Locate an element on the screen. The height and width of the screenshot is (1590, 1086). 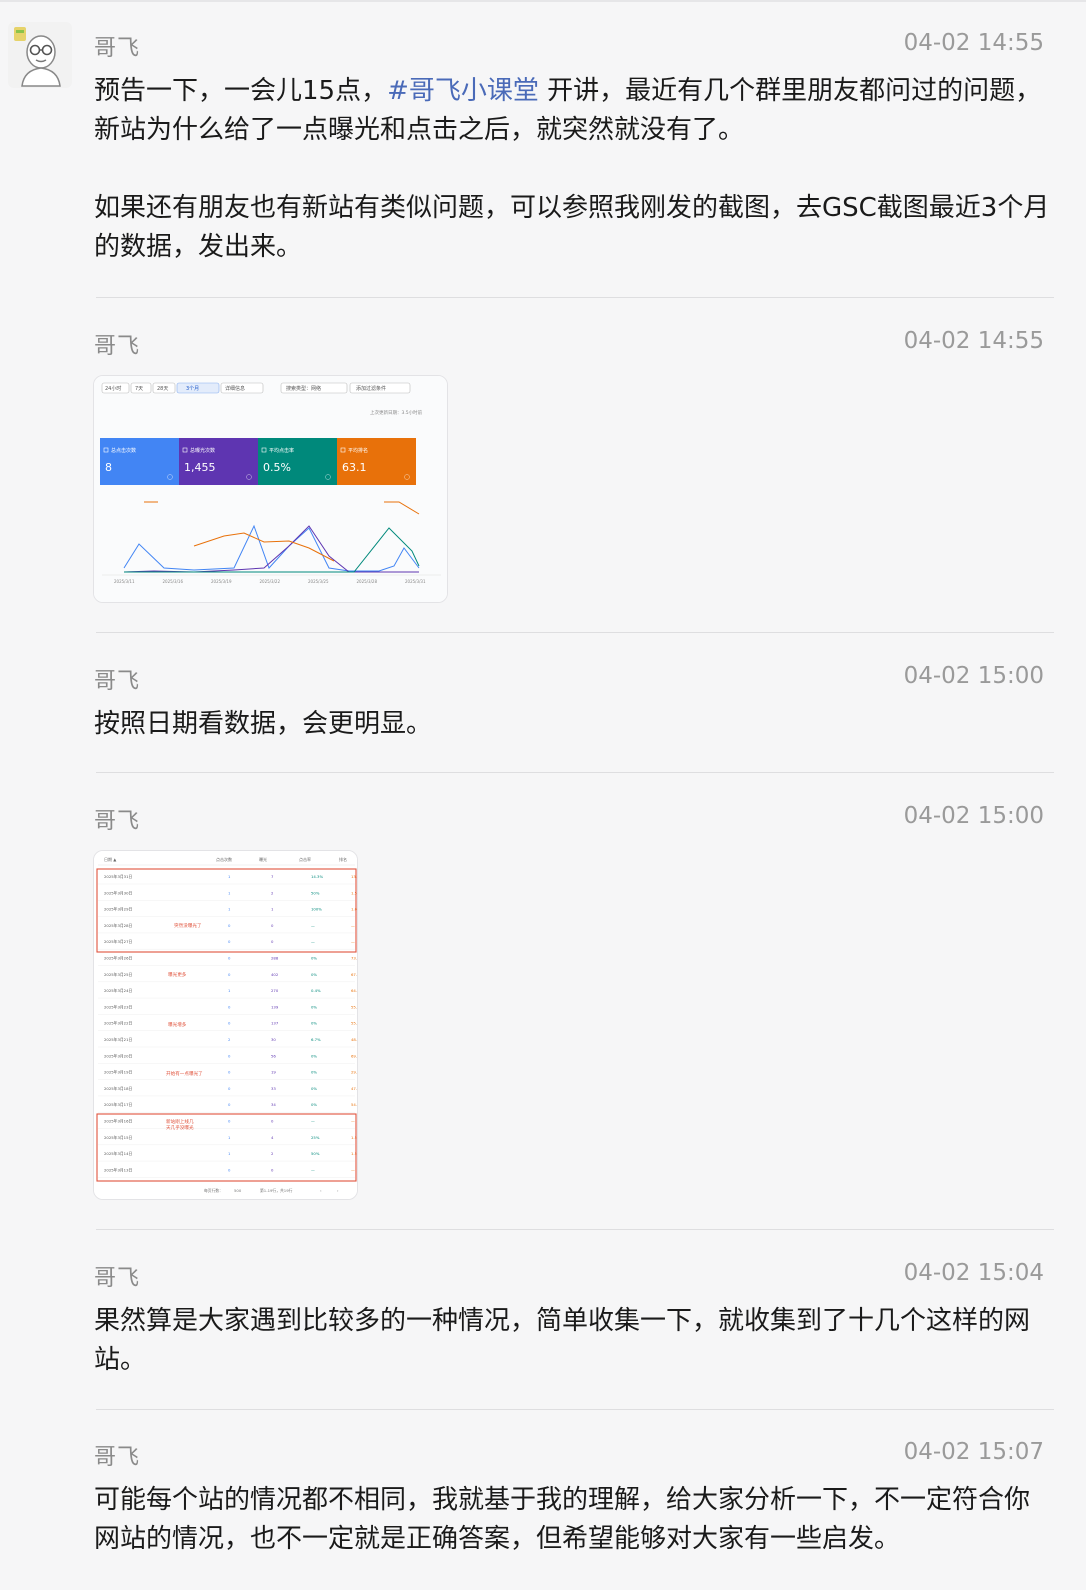
table-cell: 30 is located at coordinates (273, 1039).